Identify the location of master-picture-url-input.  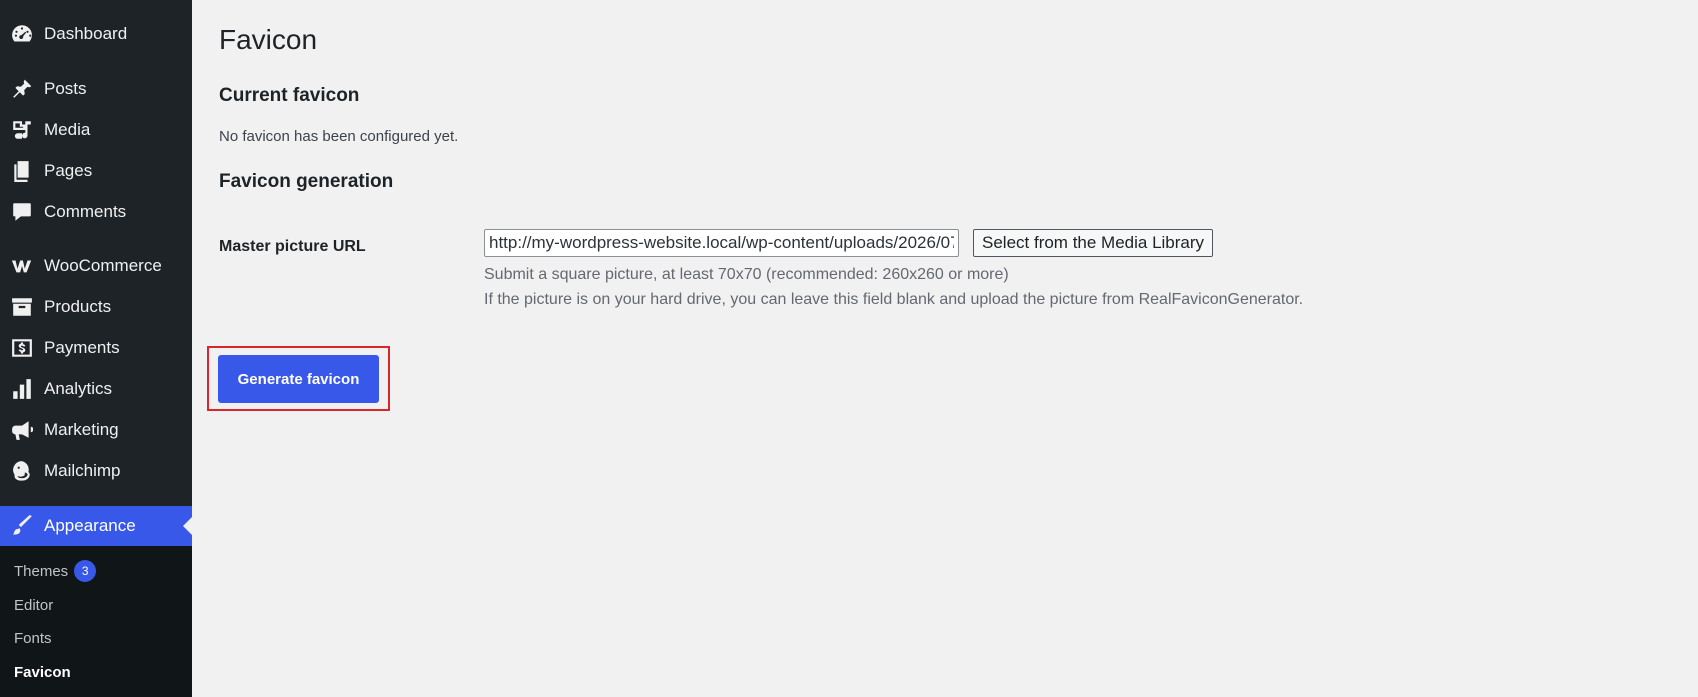
(721, 243).